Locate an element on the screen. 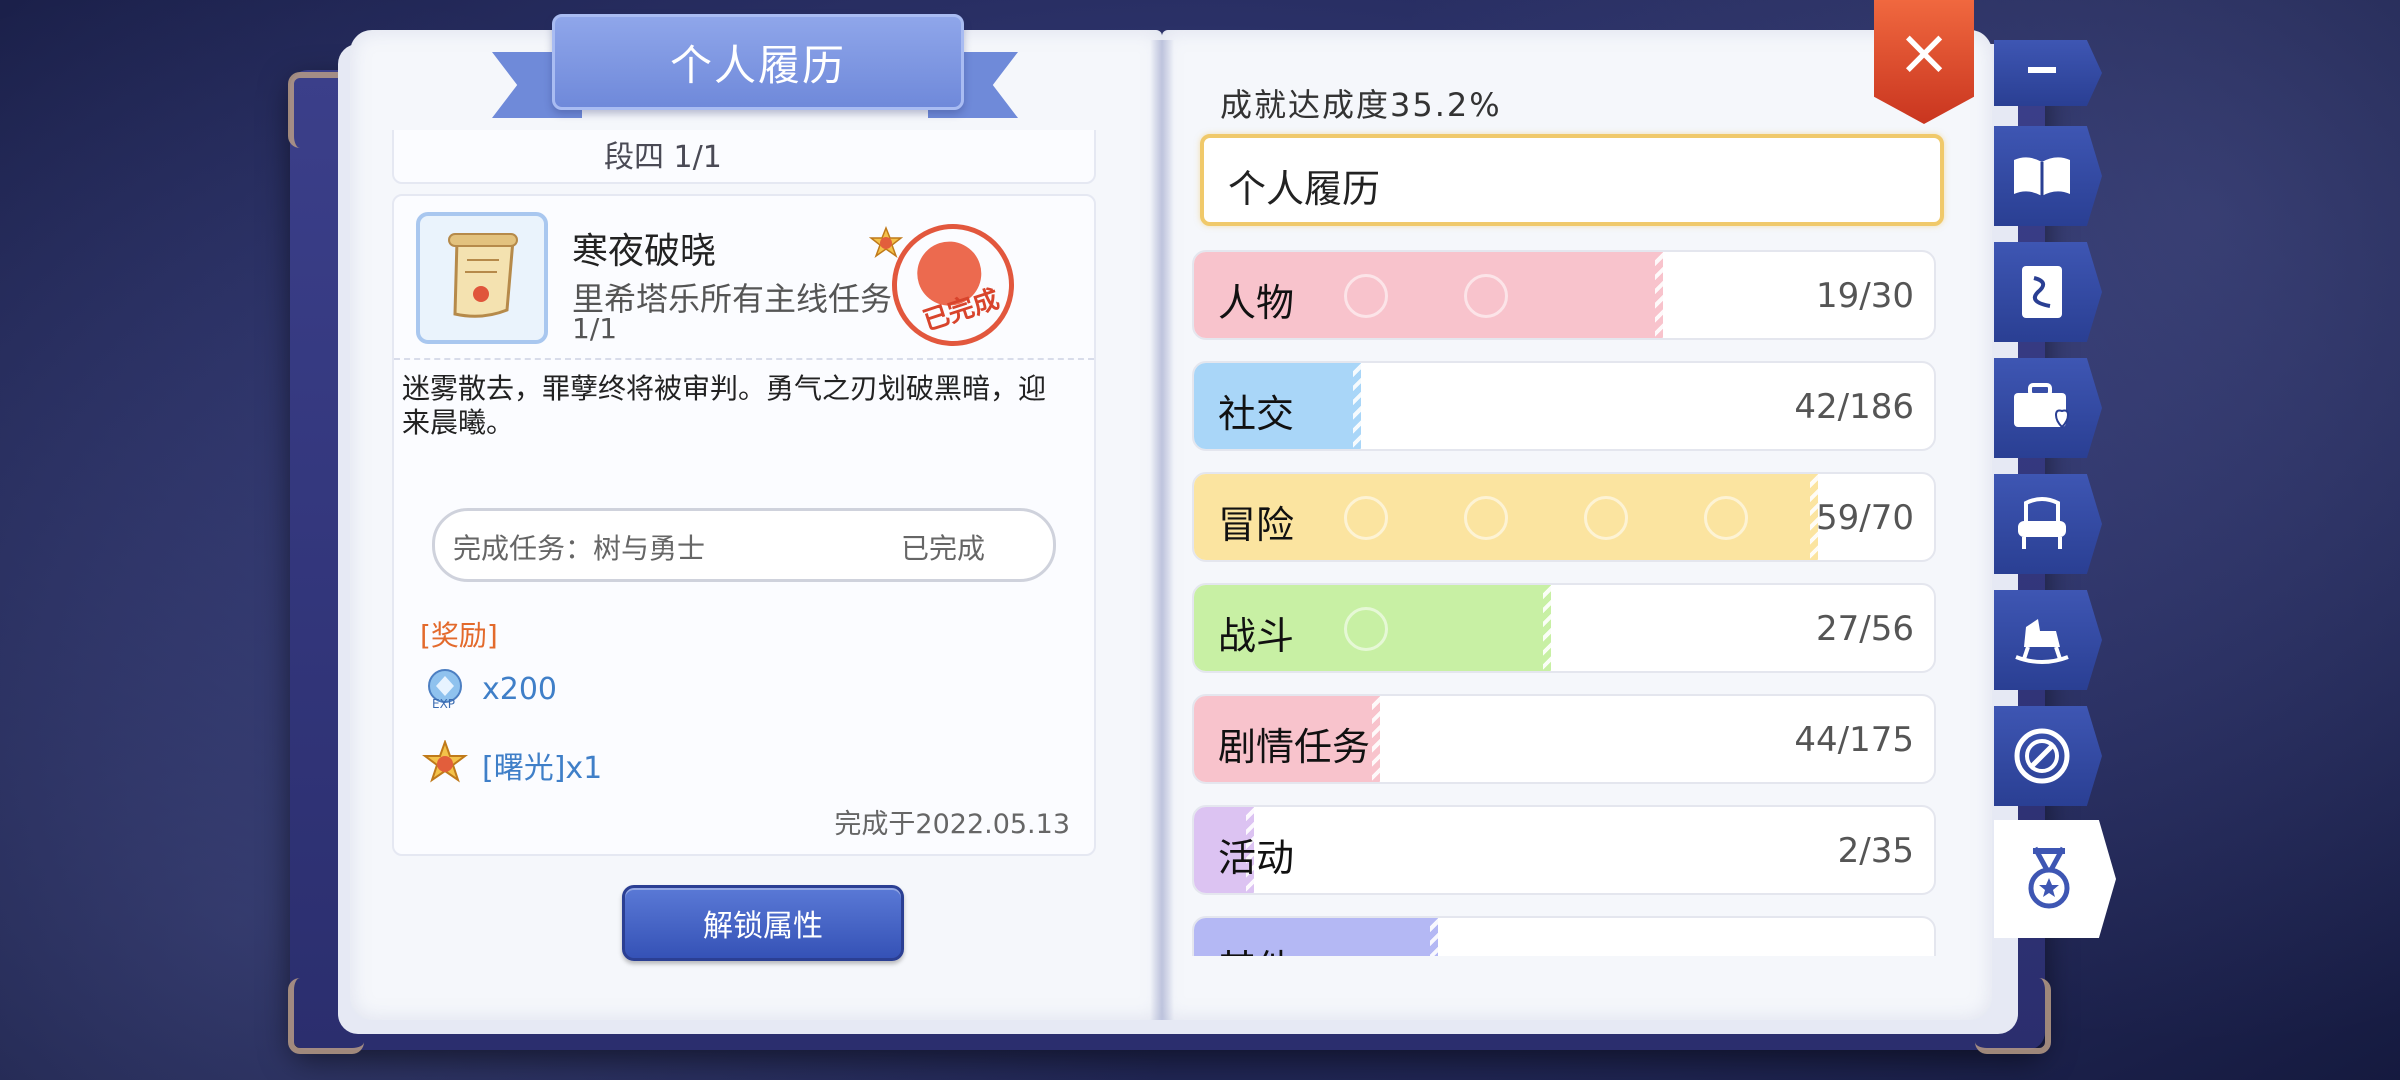 The image size is (2400, 1080). category-label: 人物 is located at coordinates (1256, 303).